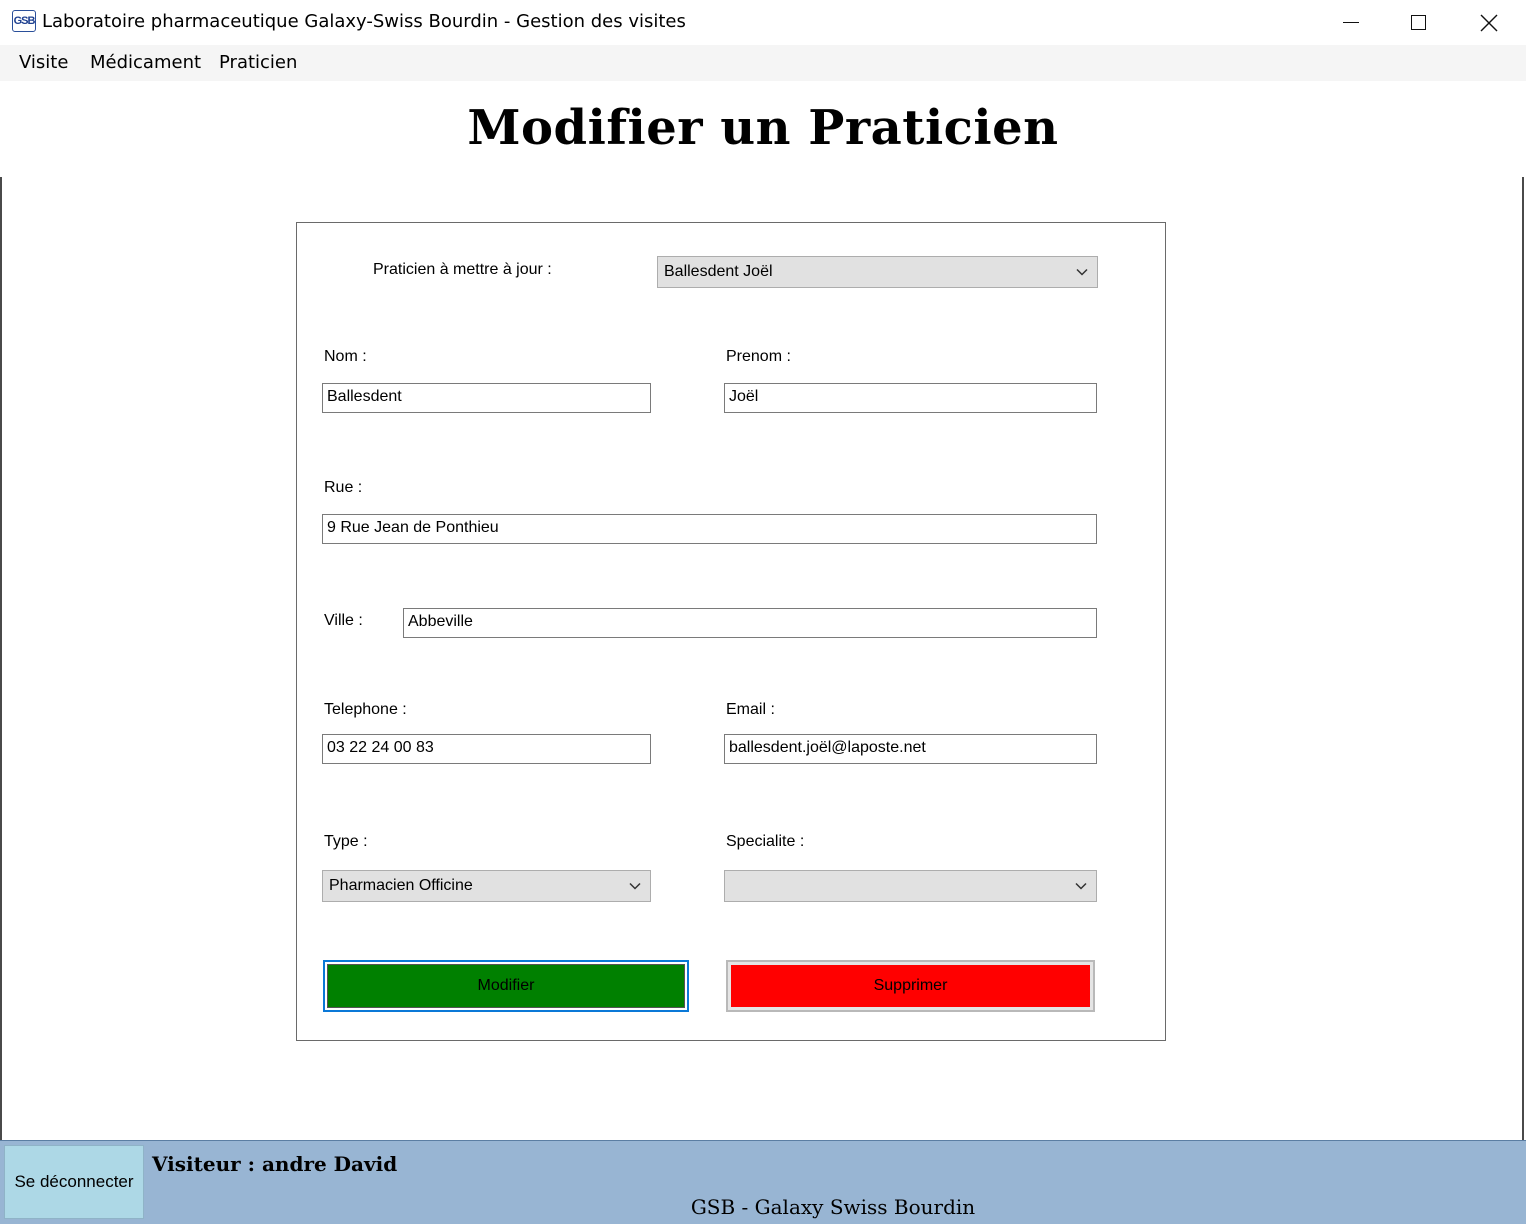 This screenshot has width=1526, height=1224. I want to click on maximize-button, so click(1418, 22).